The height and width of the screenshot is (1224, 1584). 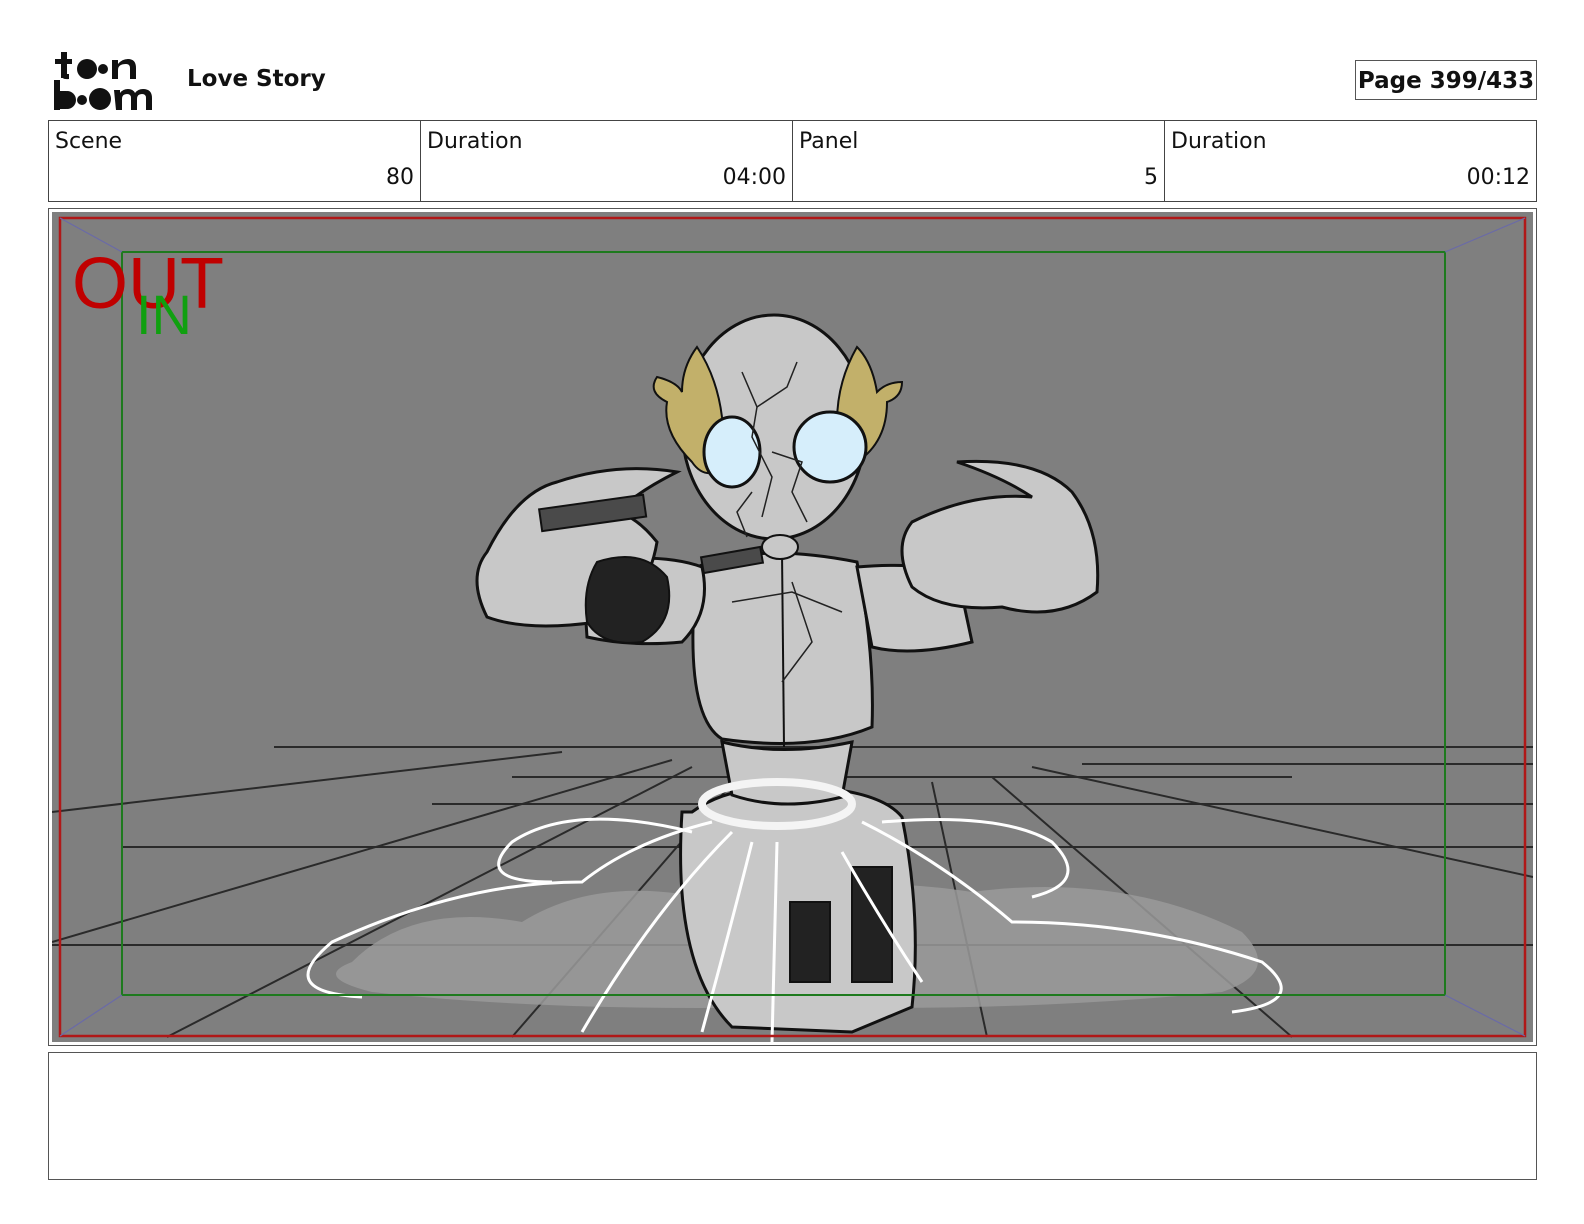 I want to click on character-left-glove, so click(x=627, y=600).